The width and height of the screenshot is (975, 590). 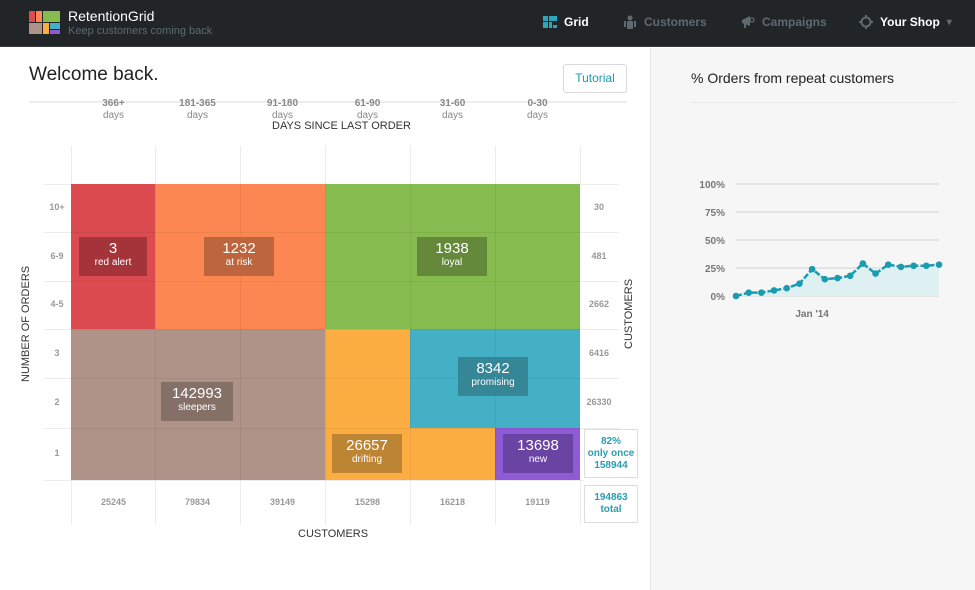 I want to click on row-header: 6-9, so click(x=57, y=255).